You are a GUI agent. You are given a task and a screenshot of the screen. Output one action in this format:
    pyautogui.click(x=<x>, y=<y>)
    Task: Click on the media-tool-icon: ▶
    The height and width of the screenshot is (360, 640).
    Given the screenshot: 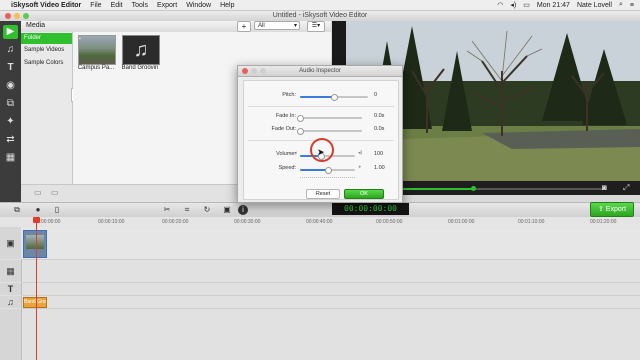 What is the action you would take?
    pyautogui.click(x=10, y=32)
    